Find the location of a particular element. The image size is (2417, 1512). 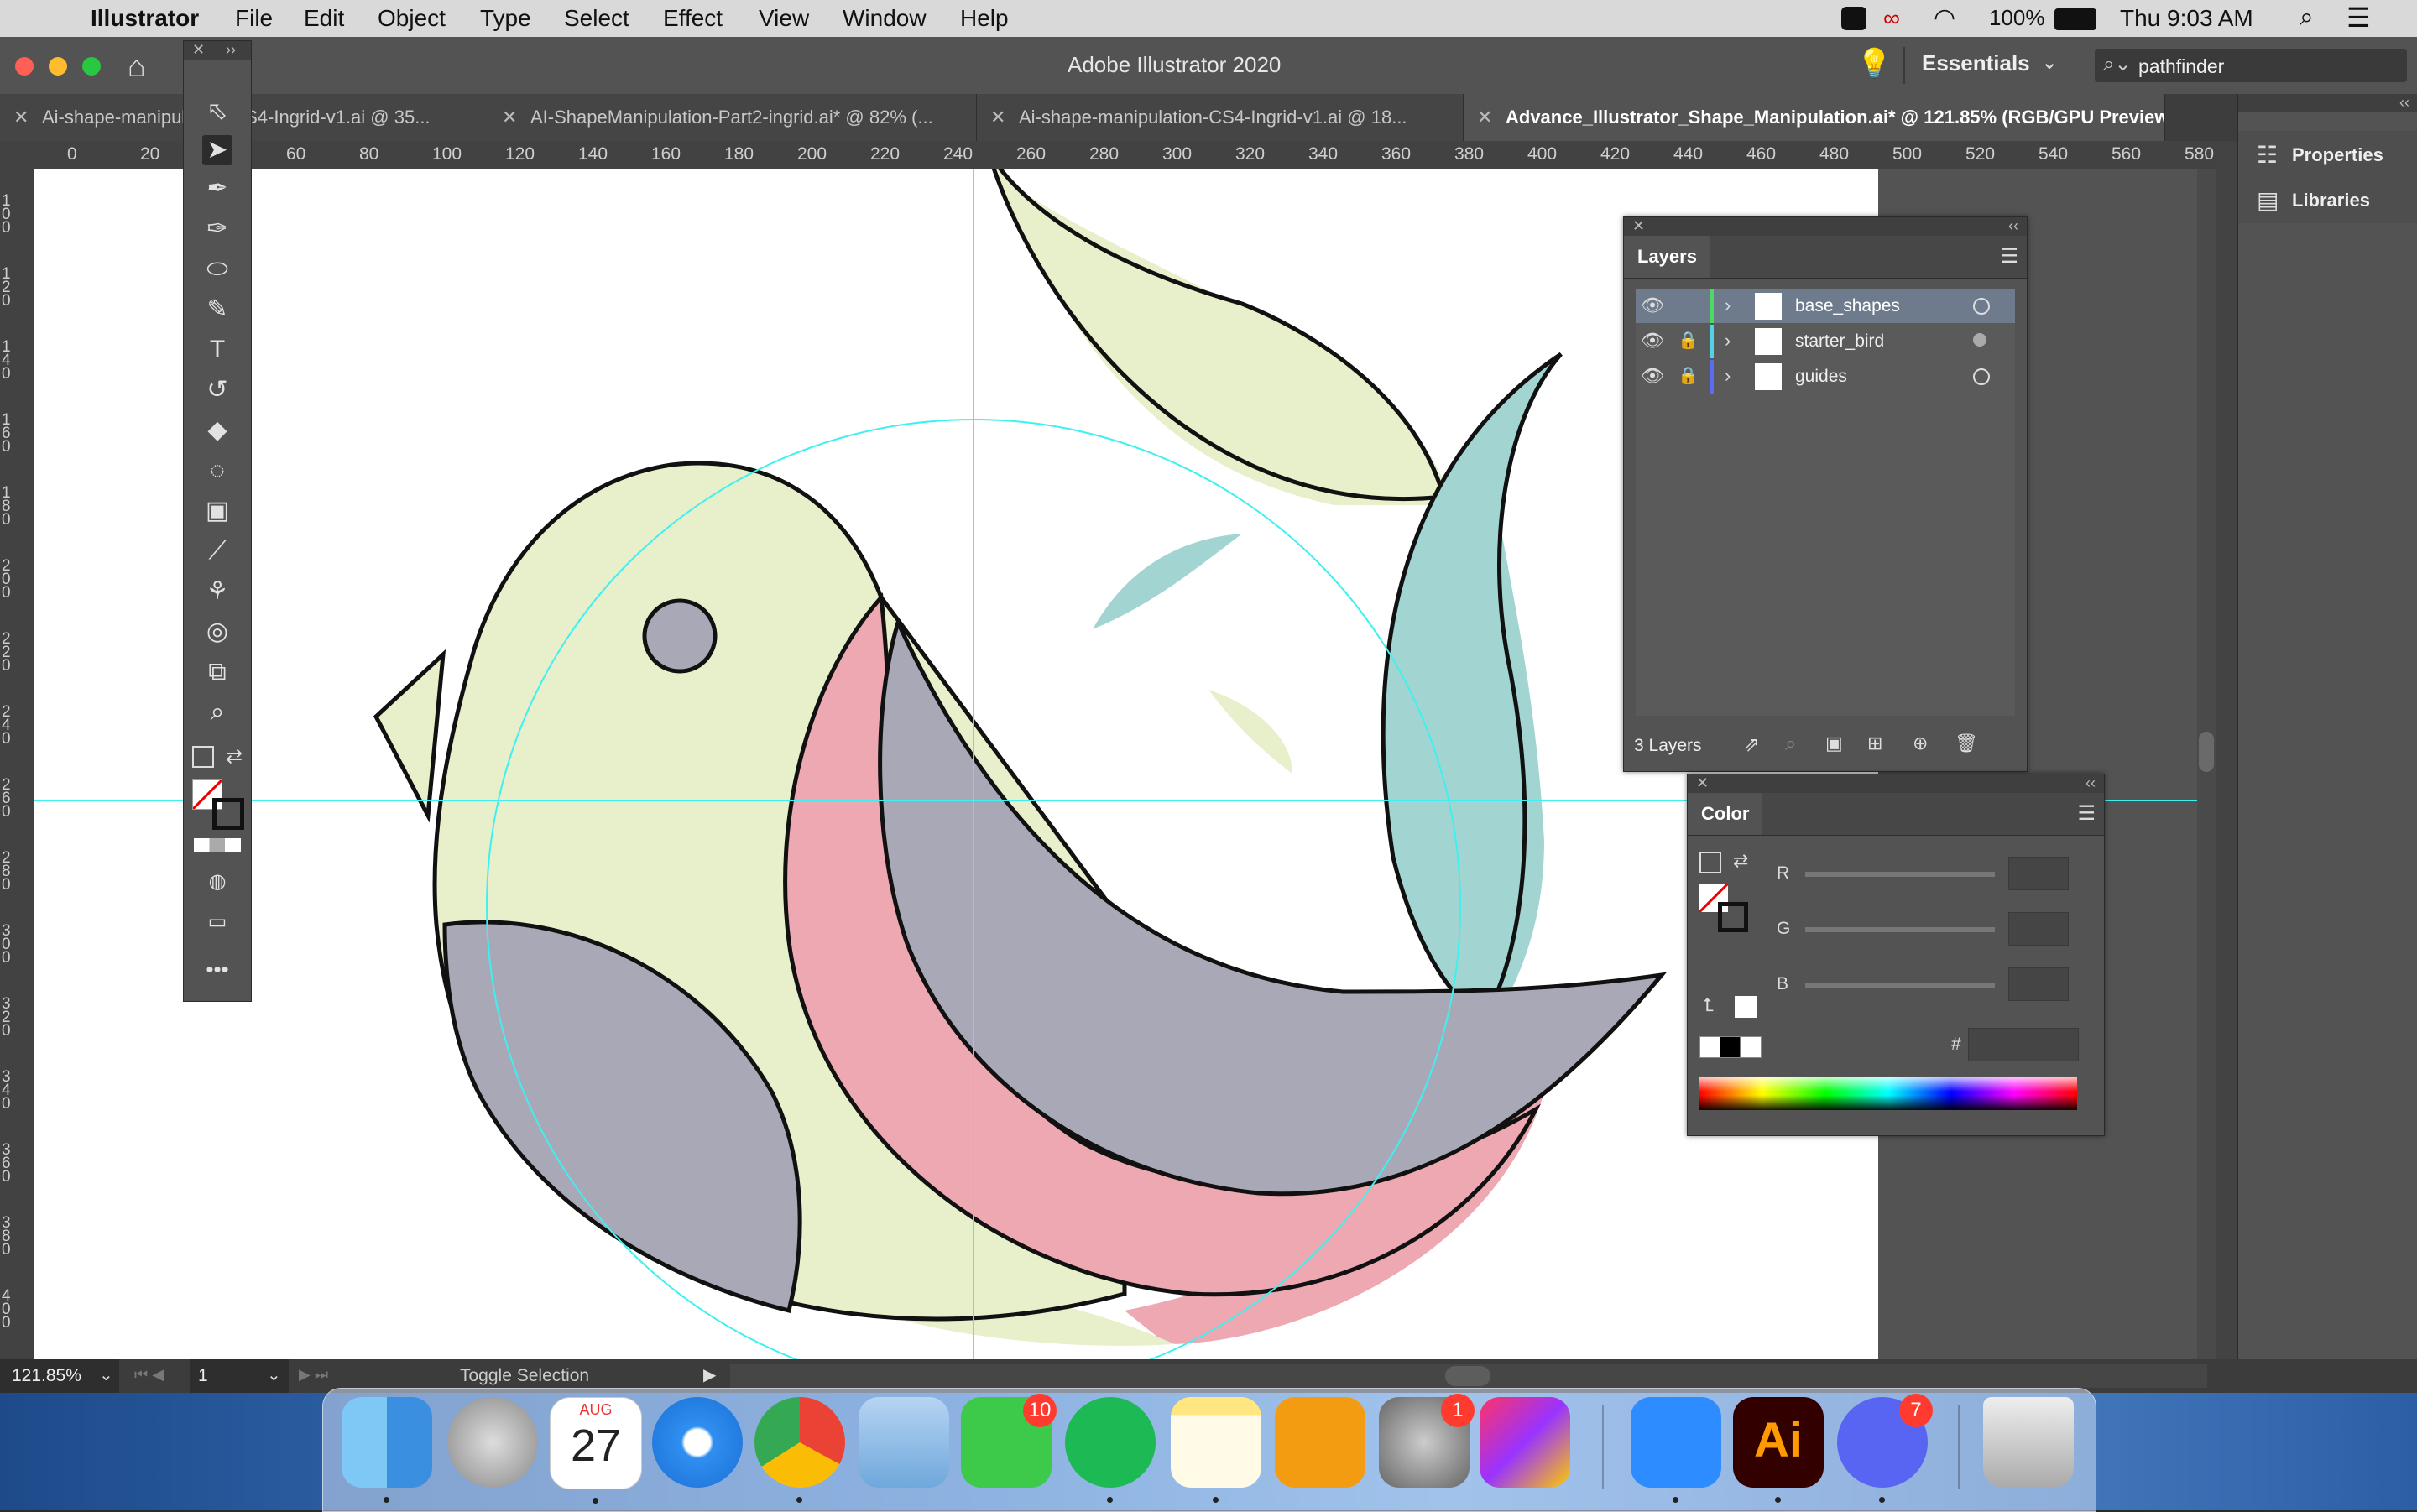

screen-record-icon is located at coordinates (1853, 18).